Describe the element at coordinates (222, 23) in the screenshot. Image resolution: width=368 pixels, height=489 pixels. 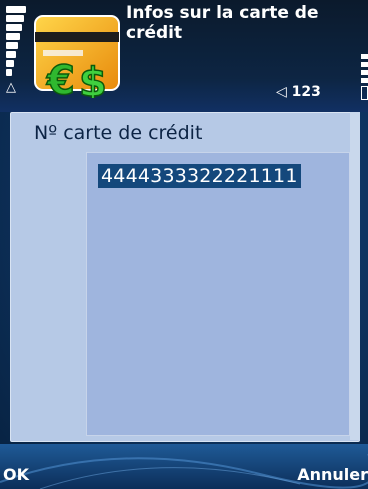
I see `window-title: Infos sur la carte de crédit` at that location.